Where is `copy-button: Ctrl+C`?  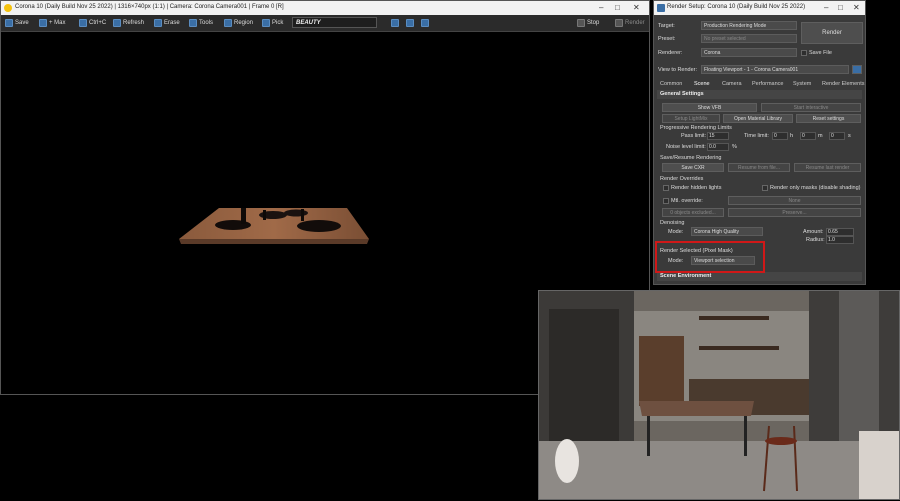 copy-button: Ctrl+C is located at coordinates (92, 23).